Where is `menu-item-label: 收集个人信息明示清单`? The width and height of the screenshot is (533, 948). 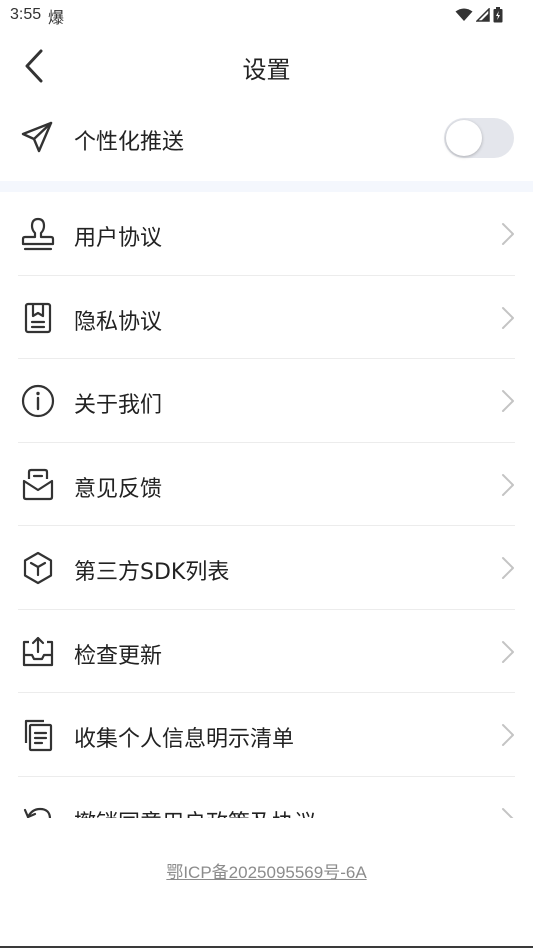
menu-item-label: 收集个人信息明示清单 is located at coordinates (184, 739).